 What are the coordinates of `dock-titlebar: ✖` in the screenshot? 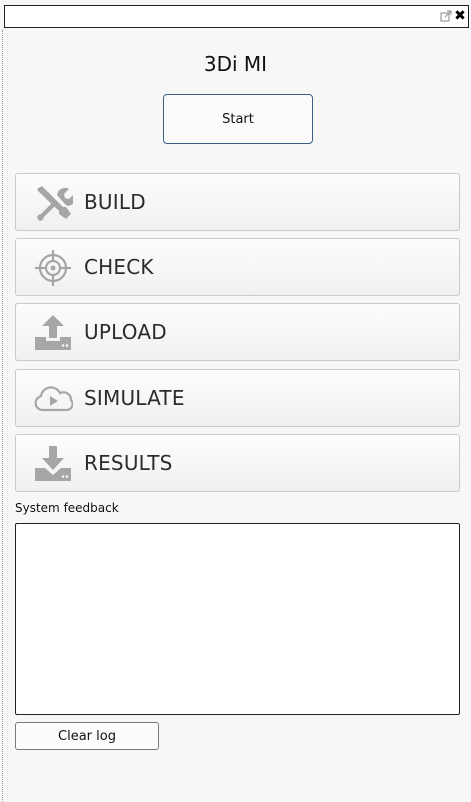 It's located at (236, 16).